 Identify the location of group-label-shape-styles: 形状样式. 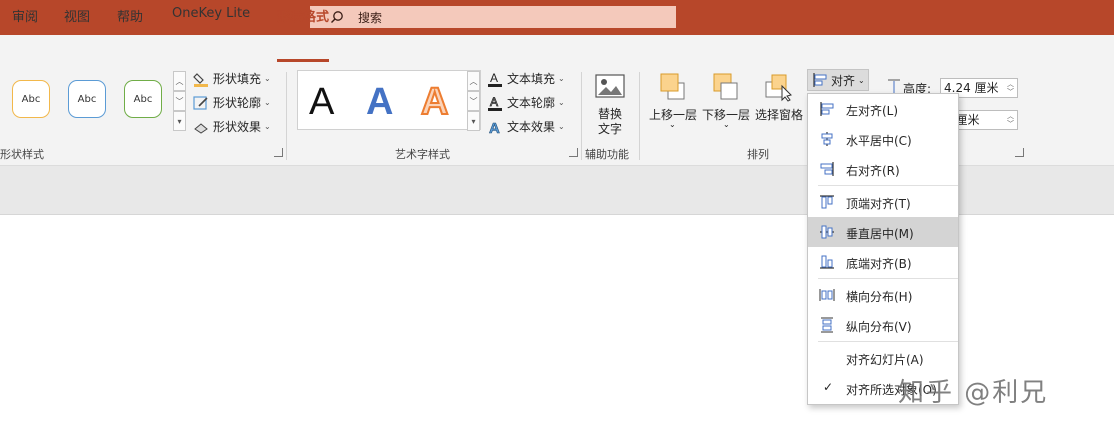
(22, 154).